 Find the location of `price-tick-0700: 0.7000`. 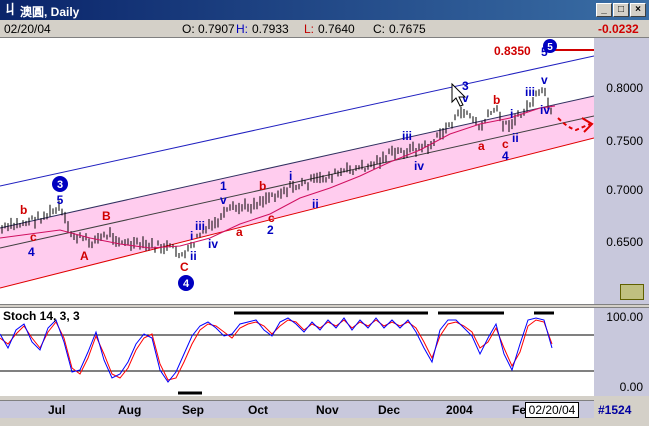

price-tick-0700: 0.7000 is located at coordinates (624, 190).